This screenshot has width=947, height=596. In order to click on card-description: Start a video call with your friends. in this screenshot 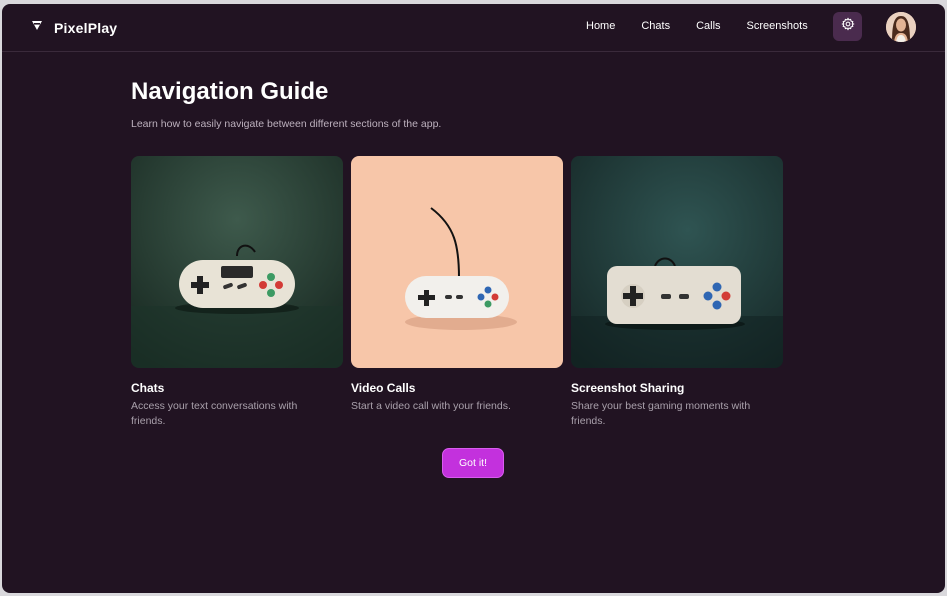, I will do `click(431, 406)`.